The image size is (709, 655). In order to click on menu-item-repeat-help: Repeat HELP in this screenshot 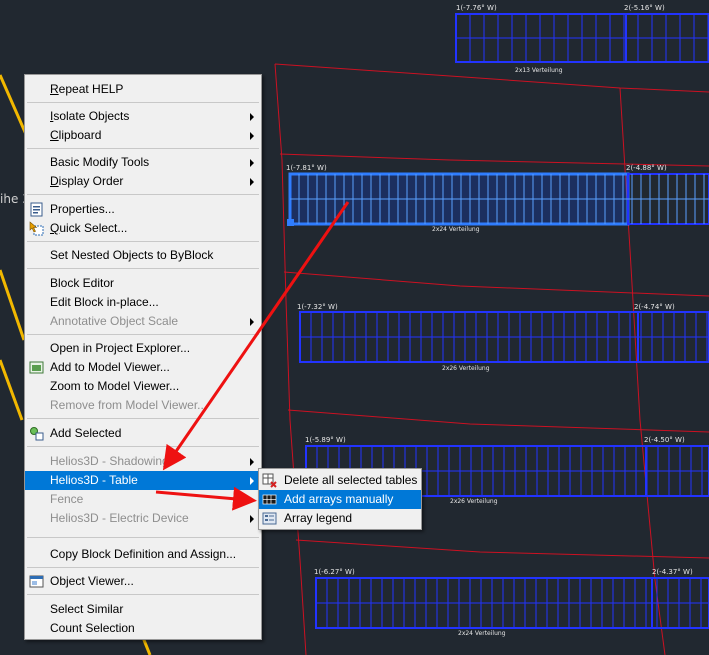, I will do `click(143, 89)`.